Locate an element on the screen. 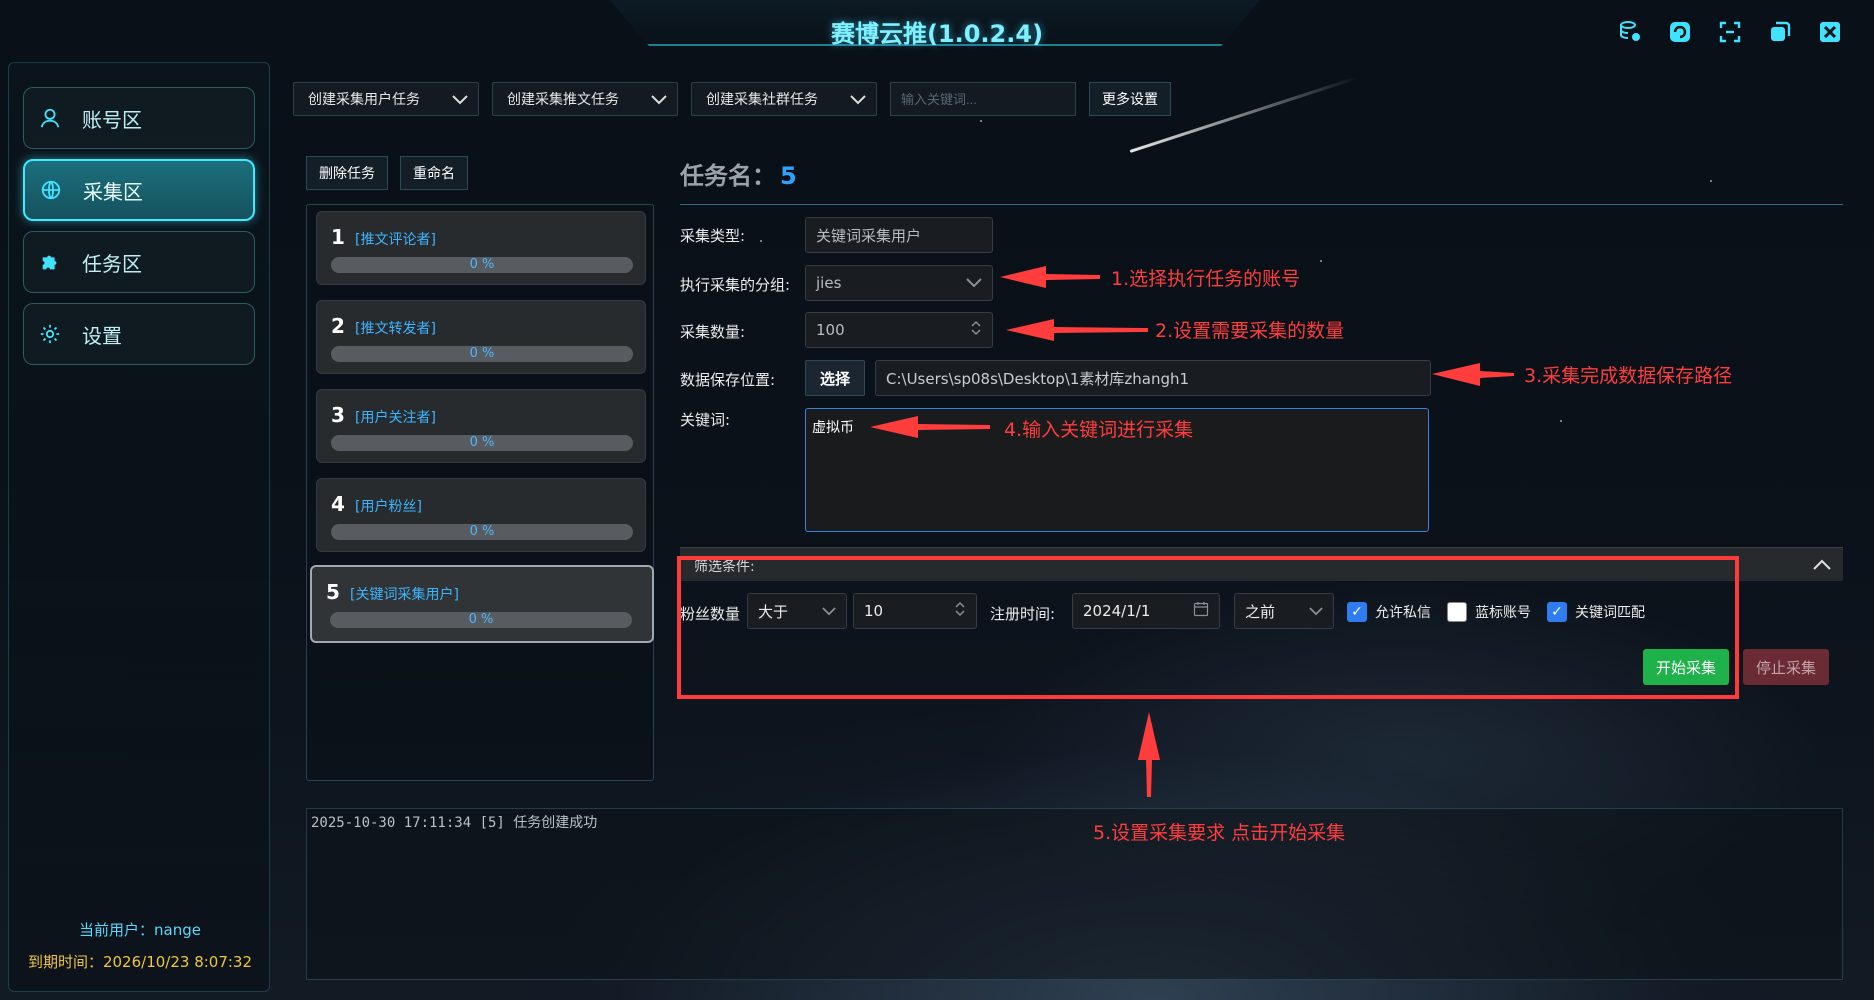 The height and width of the screenshot is (1000, 1874). dropdown-label: 创建采集用户任务 is located at coordinates (364, 100).